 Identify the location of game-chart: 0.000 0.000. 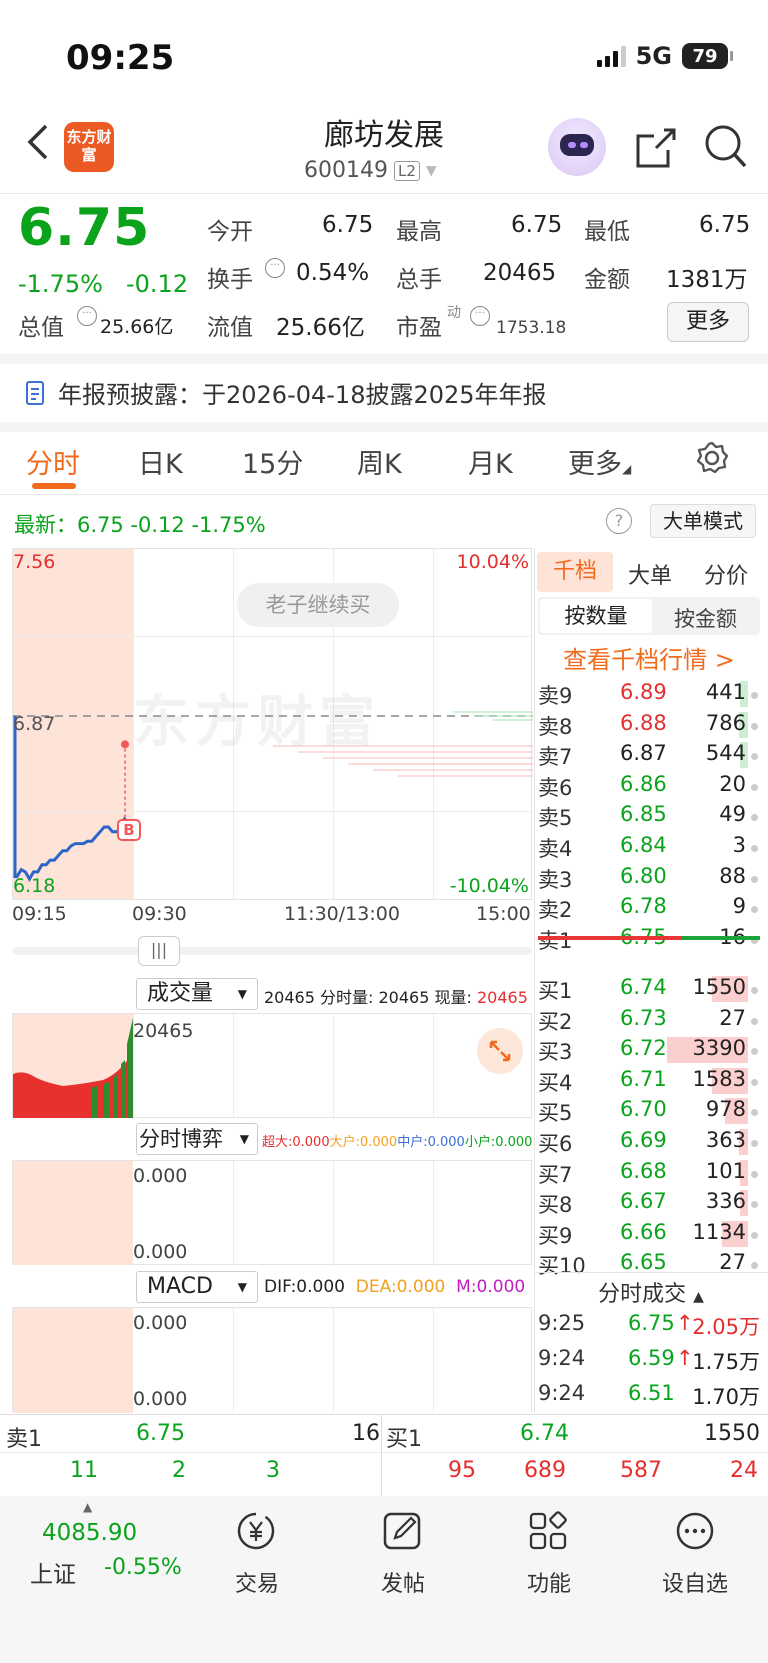
(272, 1213).